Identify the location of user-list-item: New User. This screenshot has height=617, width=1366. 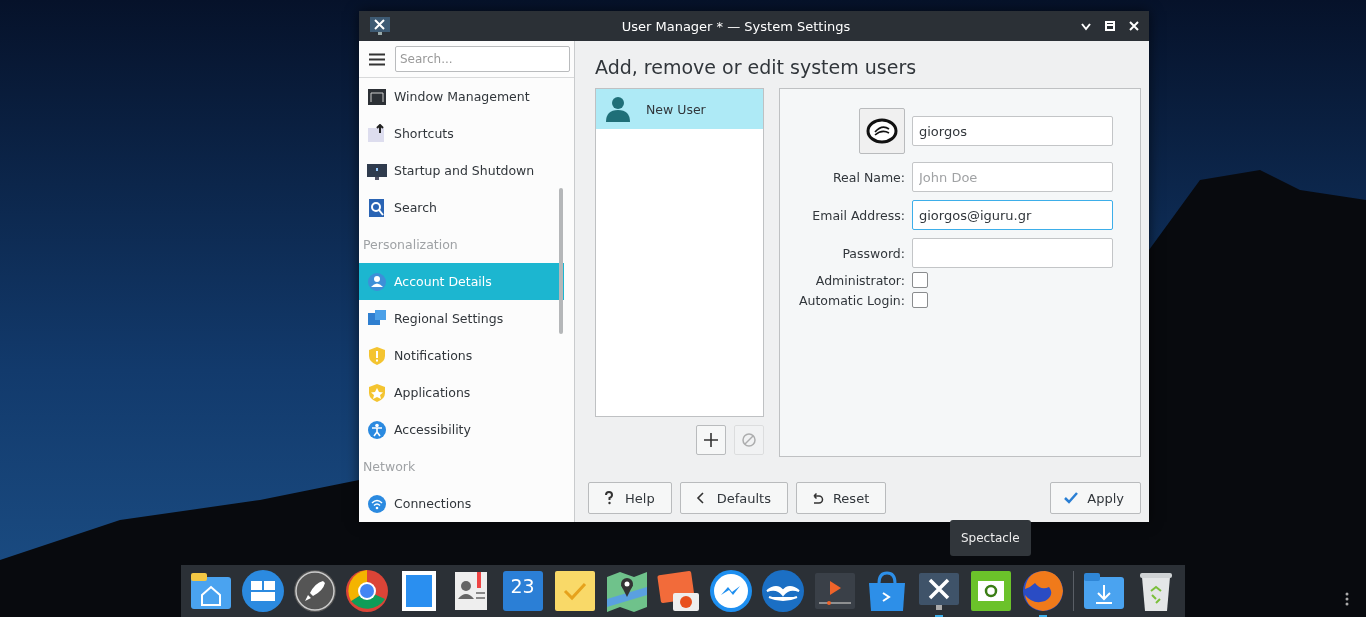
(679, 109).